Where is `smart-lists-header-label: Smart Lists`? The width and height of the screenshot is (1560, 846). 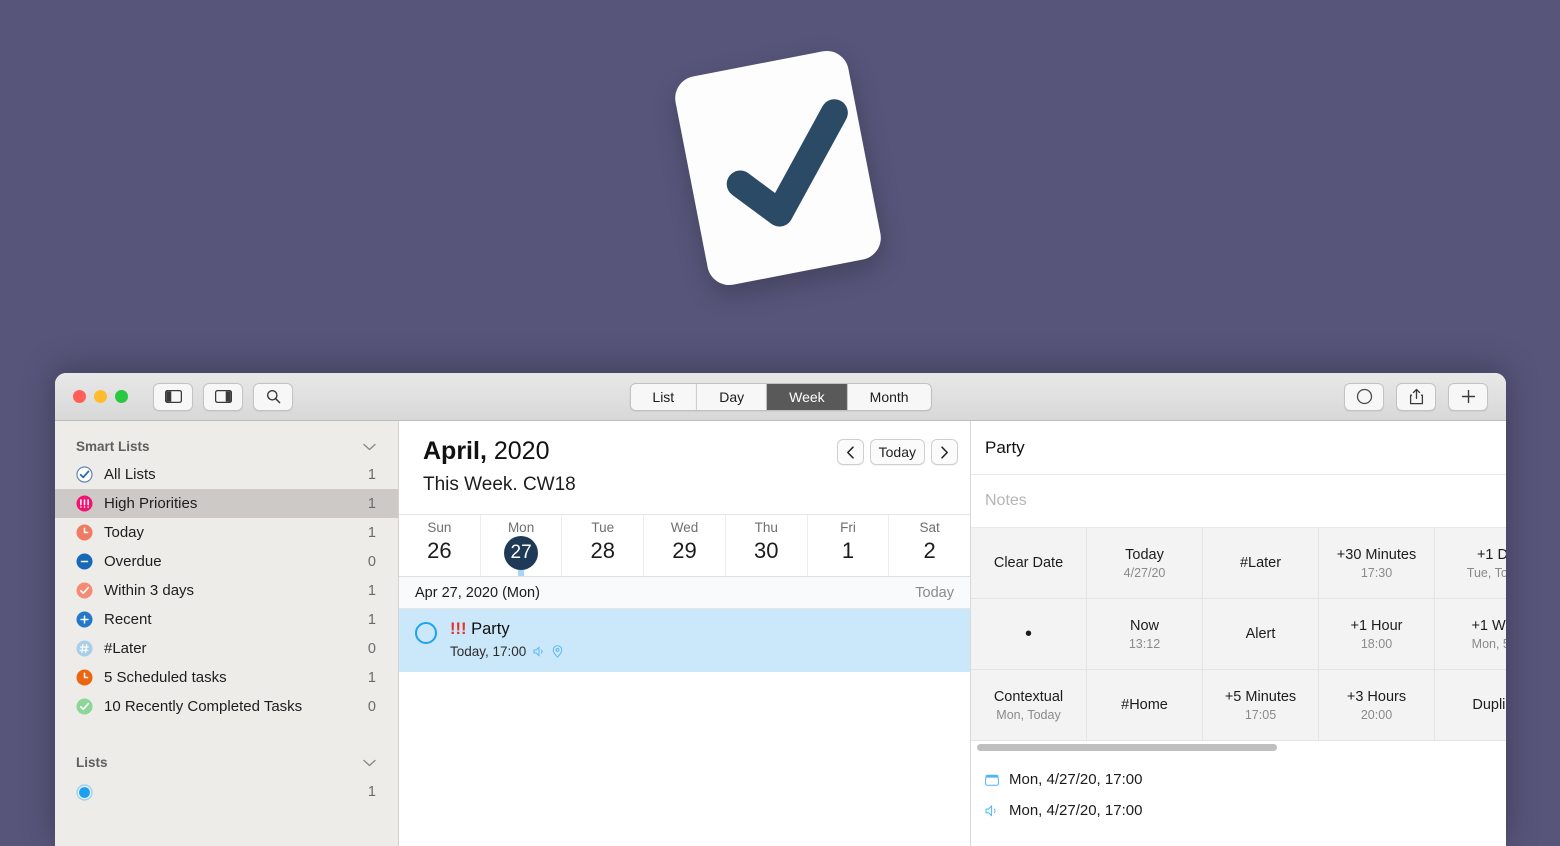 smart-lists-header-label: Smart Lists is located at coordinates (113, 446).